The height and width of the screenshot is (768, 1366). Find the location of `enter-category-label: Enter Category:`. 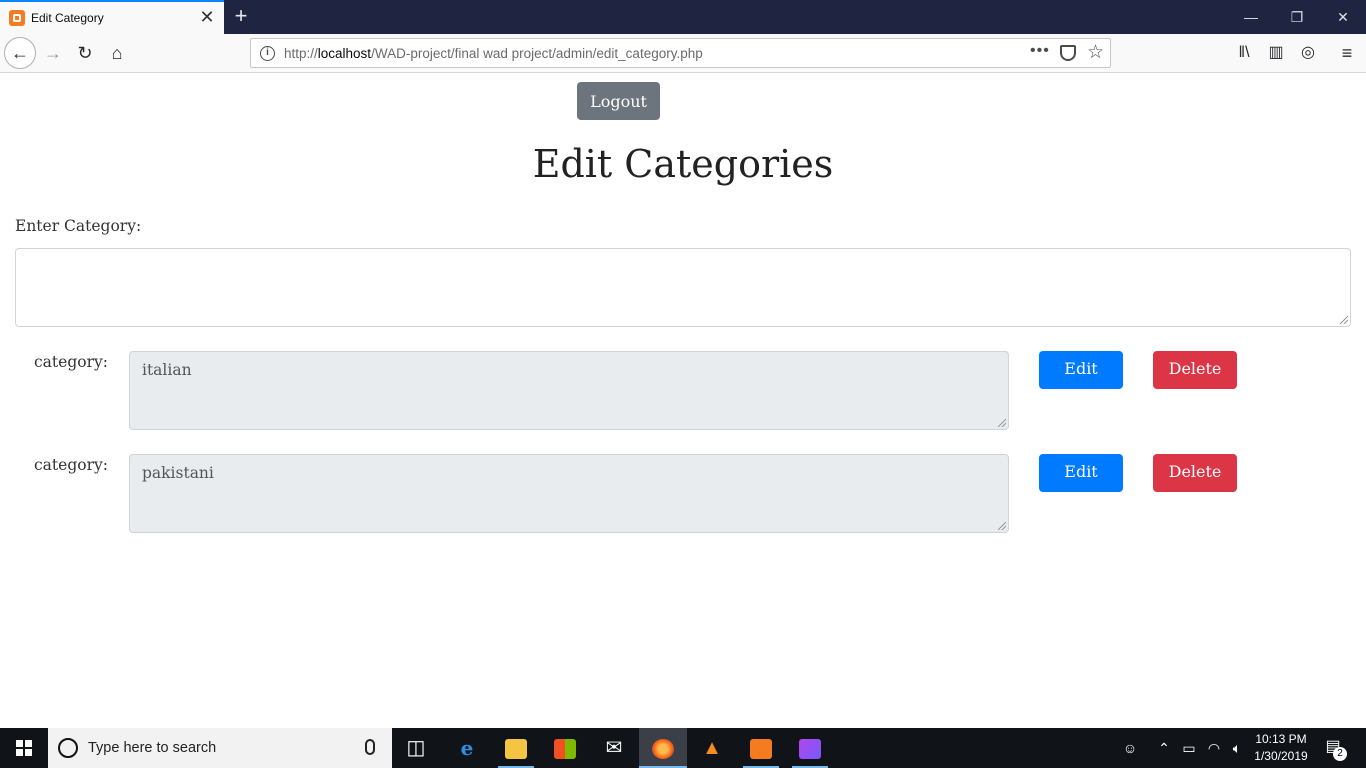

enter-category-label: Enter Category: is located at coordinates (78, 226).